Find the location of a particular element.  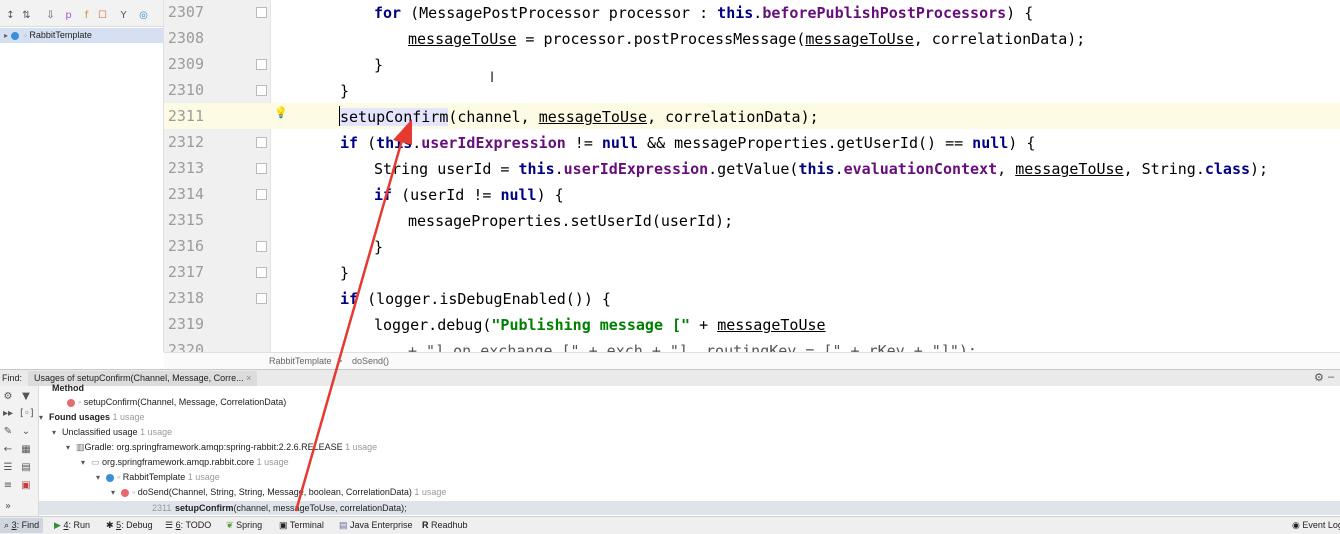

arrow-shaft is located at coordinates (349, 325).